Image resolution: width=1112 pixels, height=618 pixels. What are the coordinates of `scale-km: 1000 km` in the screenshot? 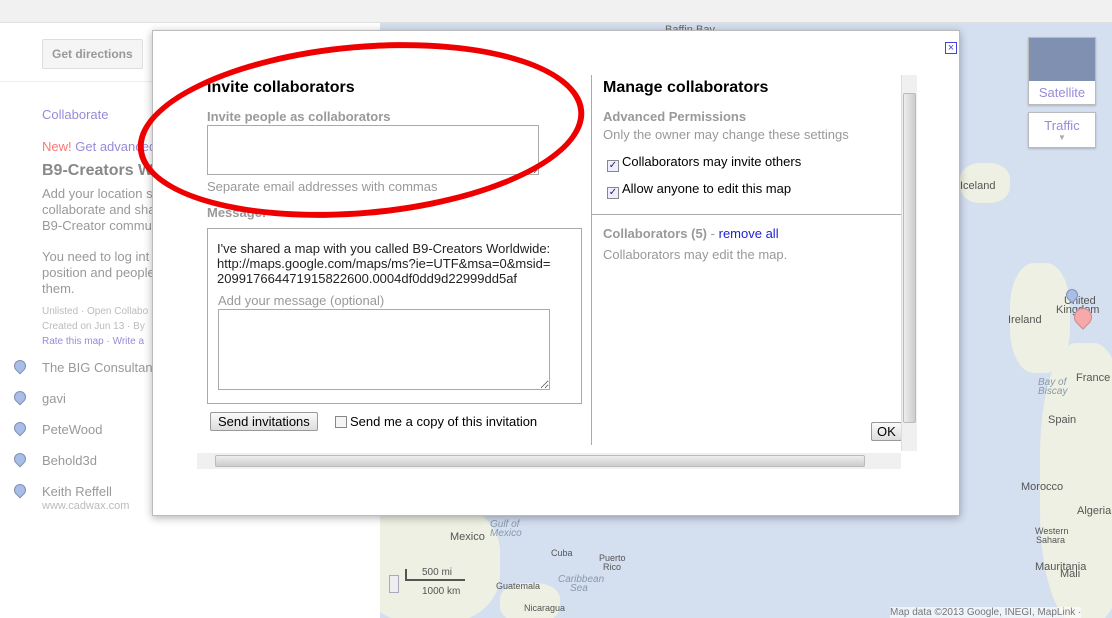 It's located at (441, 591).